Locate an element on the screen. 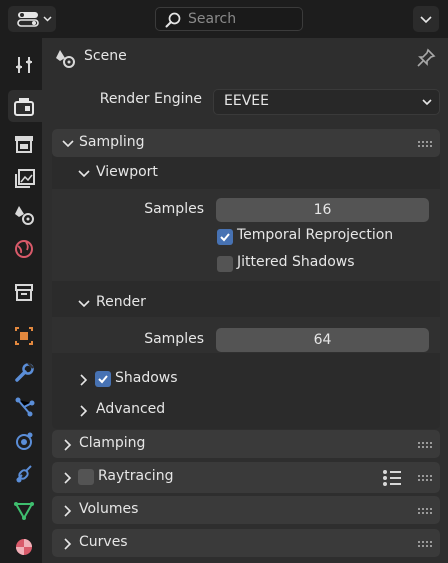 The width and height of the screenshot is (448, 563). tab-tool is located at coordinates (24, 64).